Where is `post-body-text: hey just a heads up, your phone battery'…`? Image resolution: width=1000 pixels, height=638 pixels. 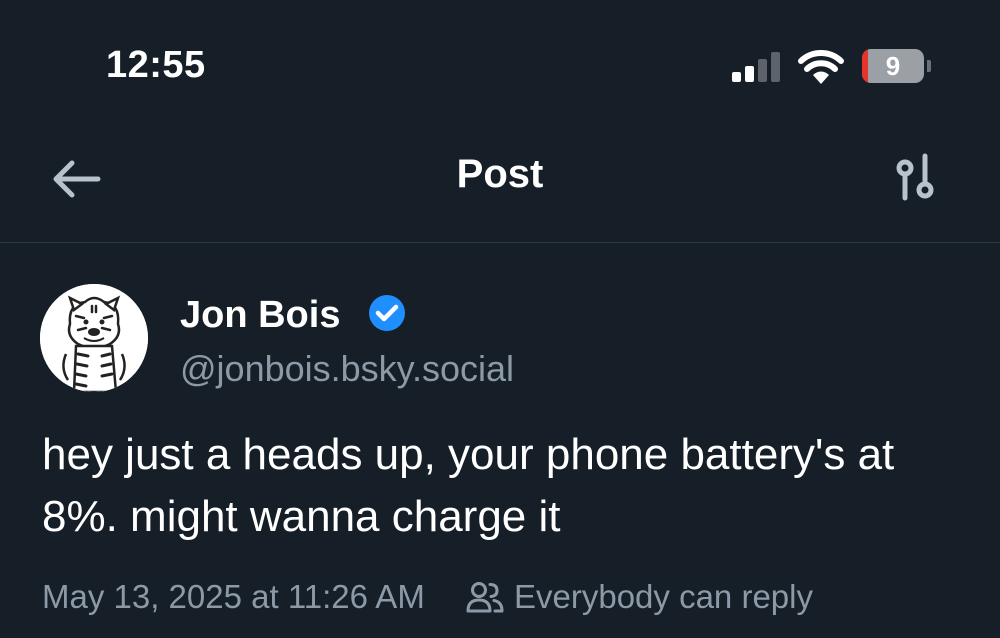
post-body-text: hey just a heads up, your phone battery'… is located at coordinates (468, 485).